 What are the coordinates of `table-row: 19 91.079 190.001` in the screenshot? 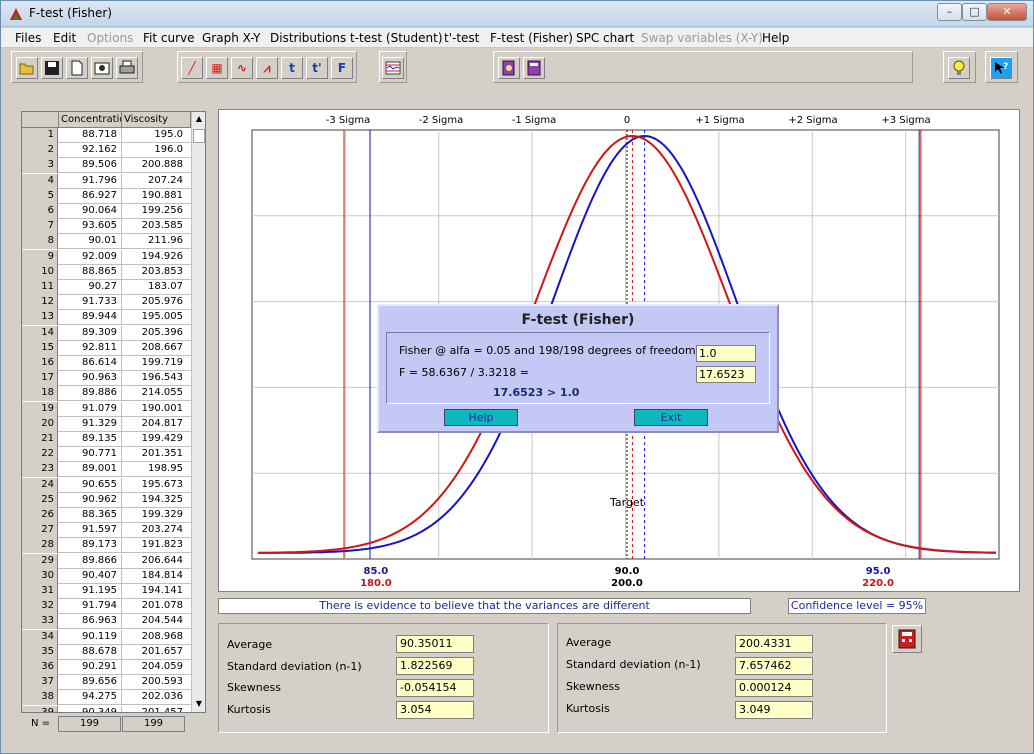 It's located at (107, 409).